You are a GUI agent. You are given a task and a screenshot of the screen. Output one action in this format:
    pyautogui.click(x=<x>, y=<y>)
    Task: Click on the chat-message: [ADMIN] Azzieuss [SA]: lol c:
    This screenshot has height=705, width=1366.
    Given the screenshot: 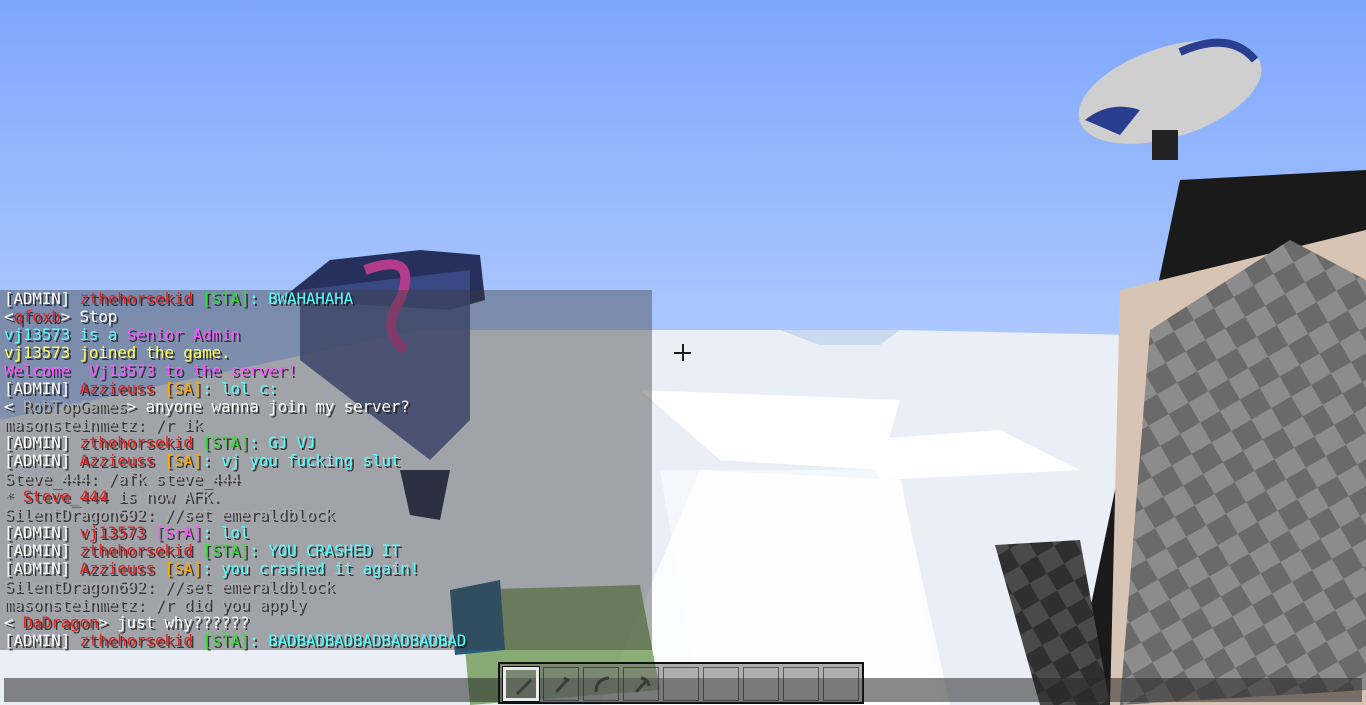 What is the action you would take?
    pyautogui.click(x=235, y=389)
    